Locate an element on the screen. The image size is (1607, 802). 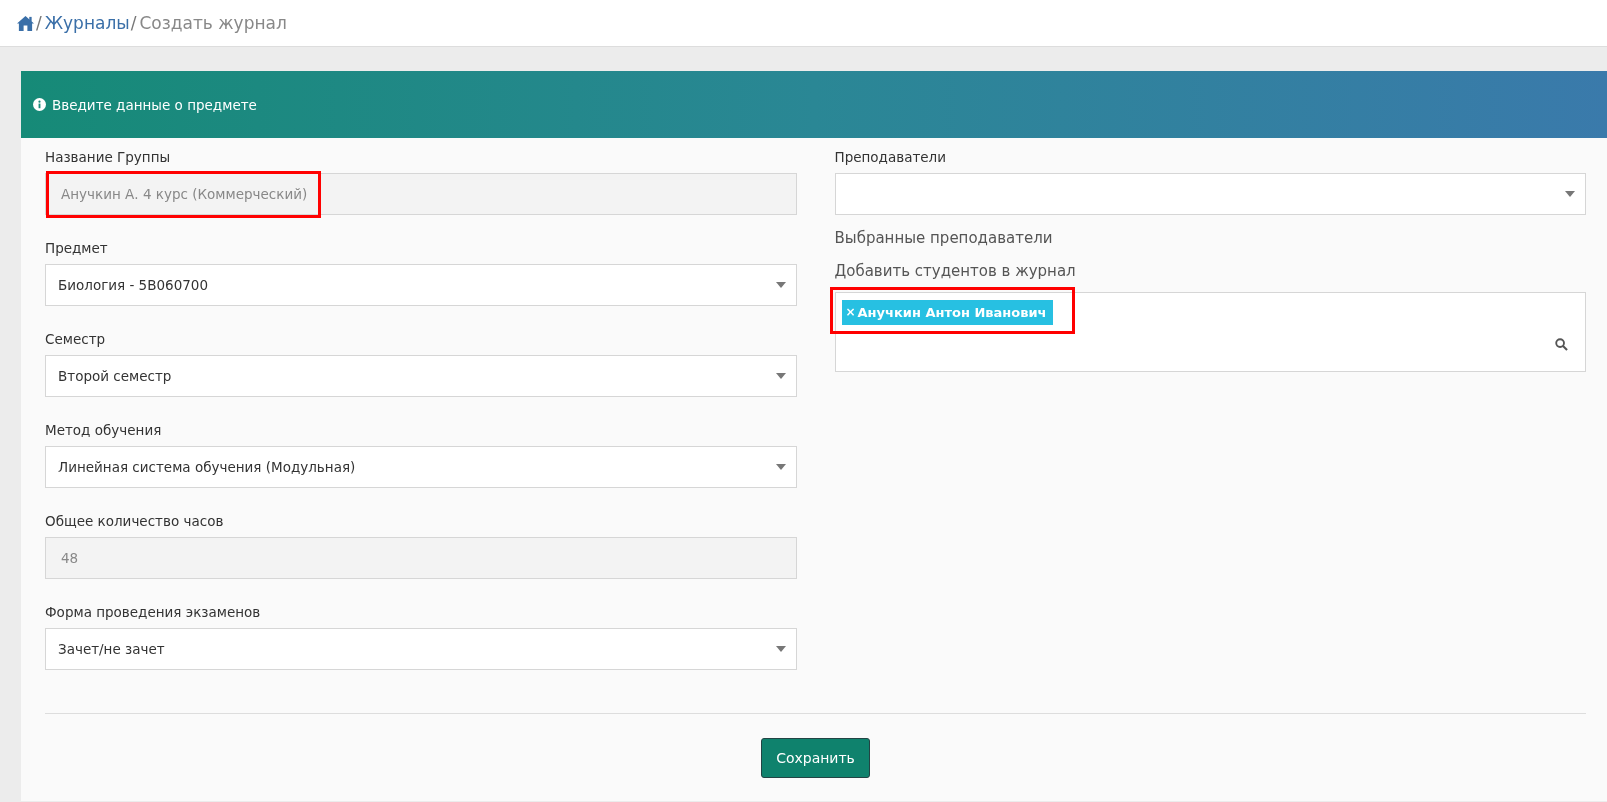
home-icon is located at coordinates (25, 23).